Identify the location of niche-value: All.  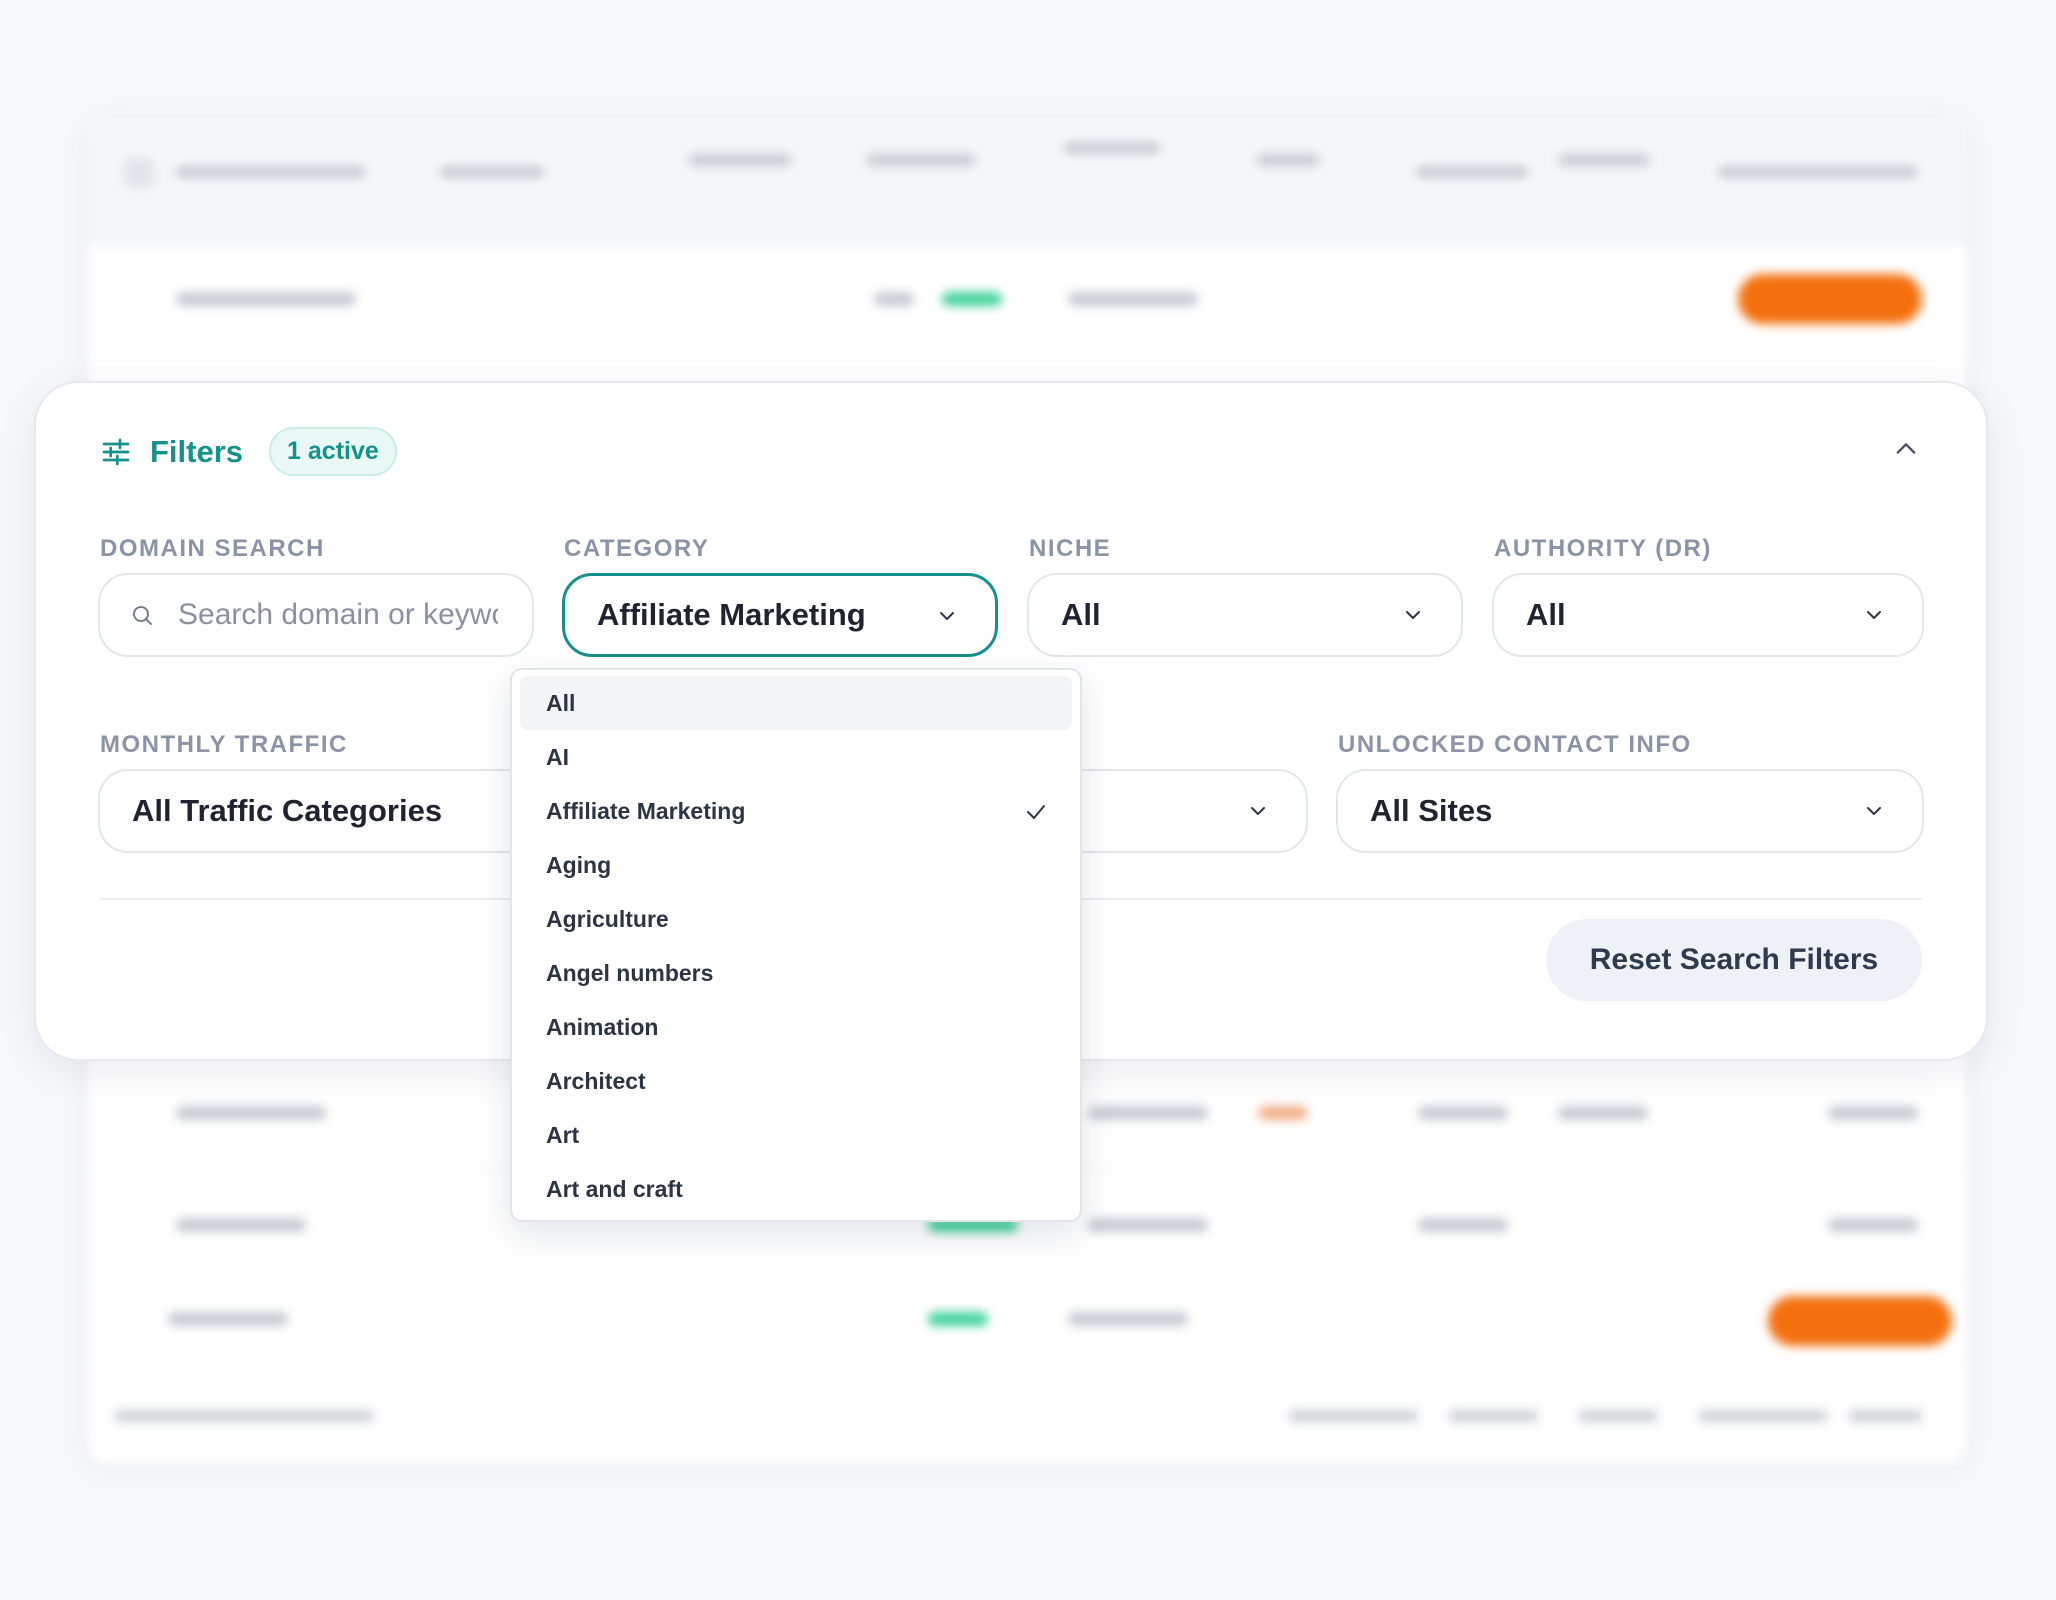
(1081, 614).